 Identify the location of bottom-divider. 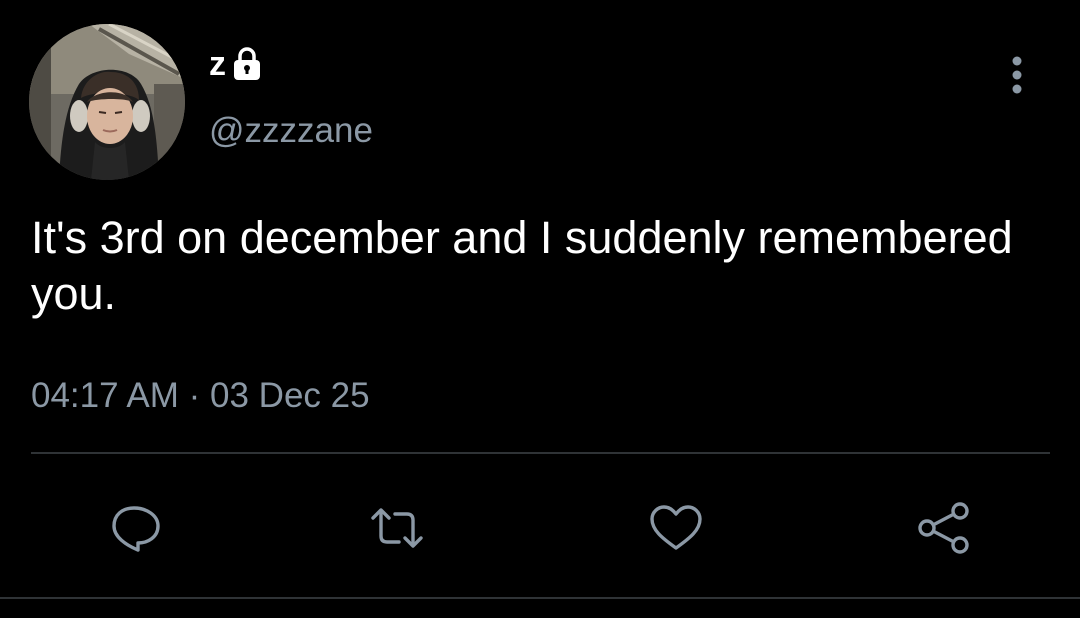
(540, 598).